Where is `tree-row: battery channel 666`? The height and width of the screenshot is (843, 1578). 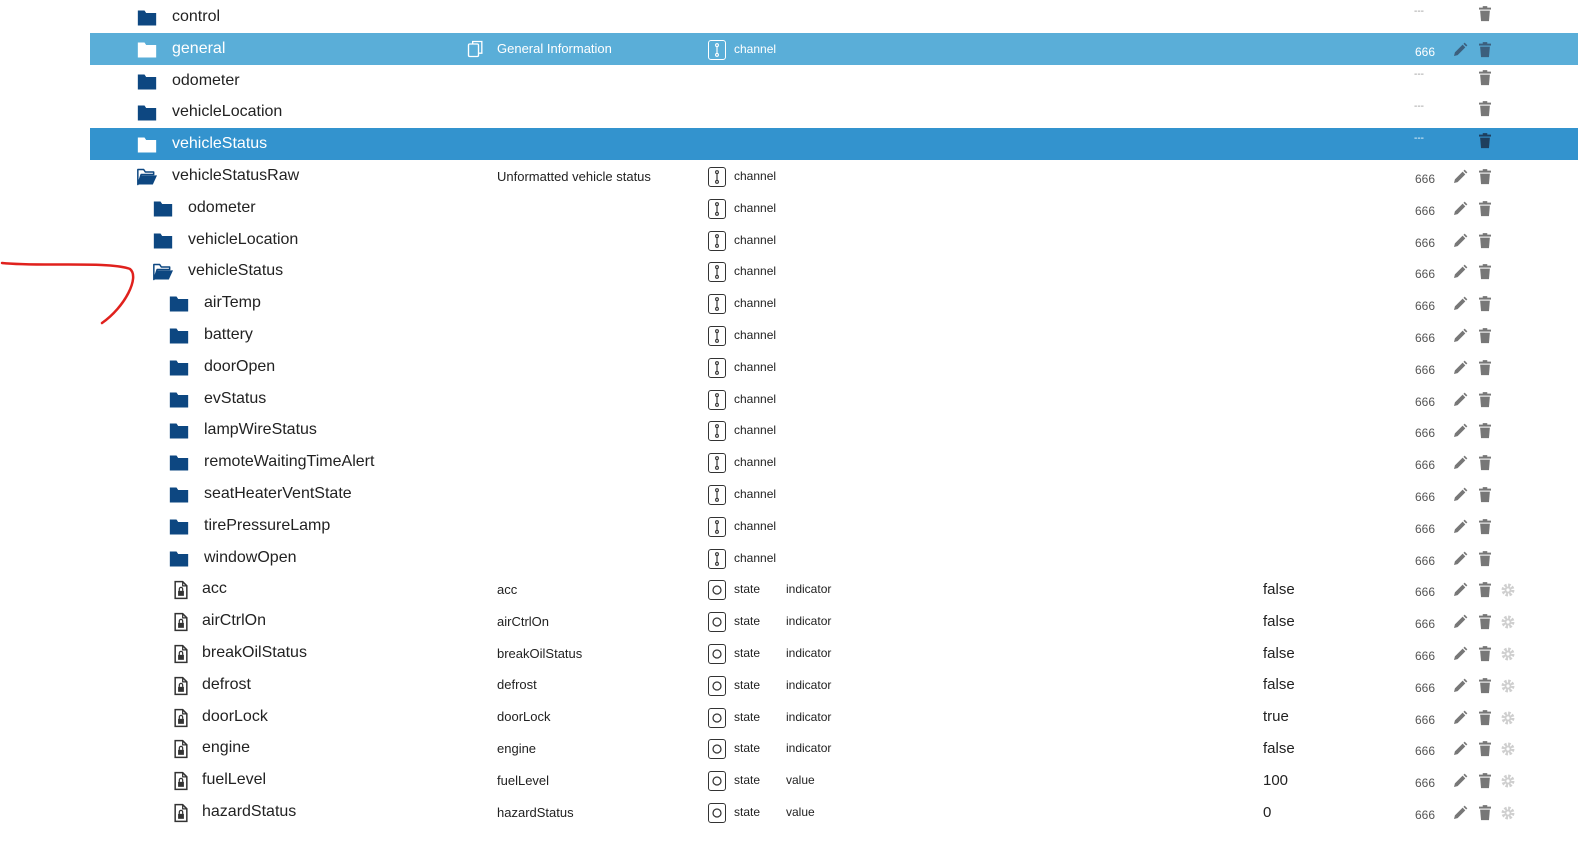 tree-row: battery channel 666 is located at coordinates (834, 335).